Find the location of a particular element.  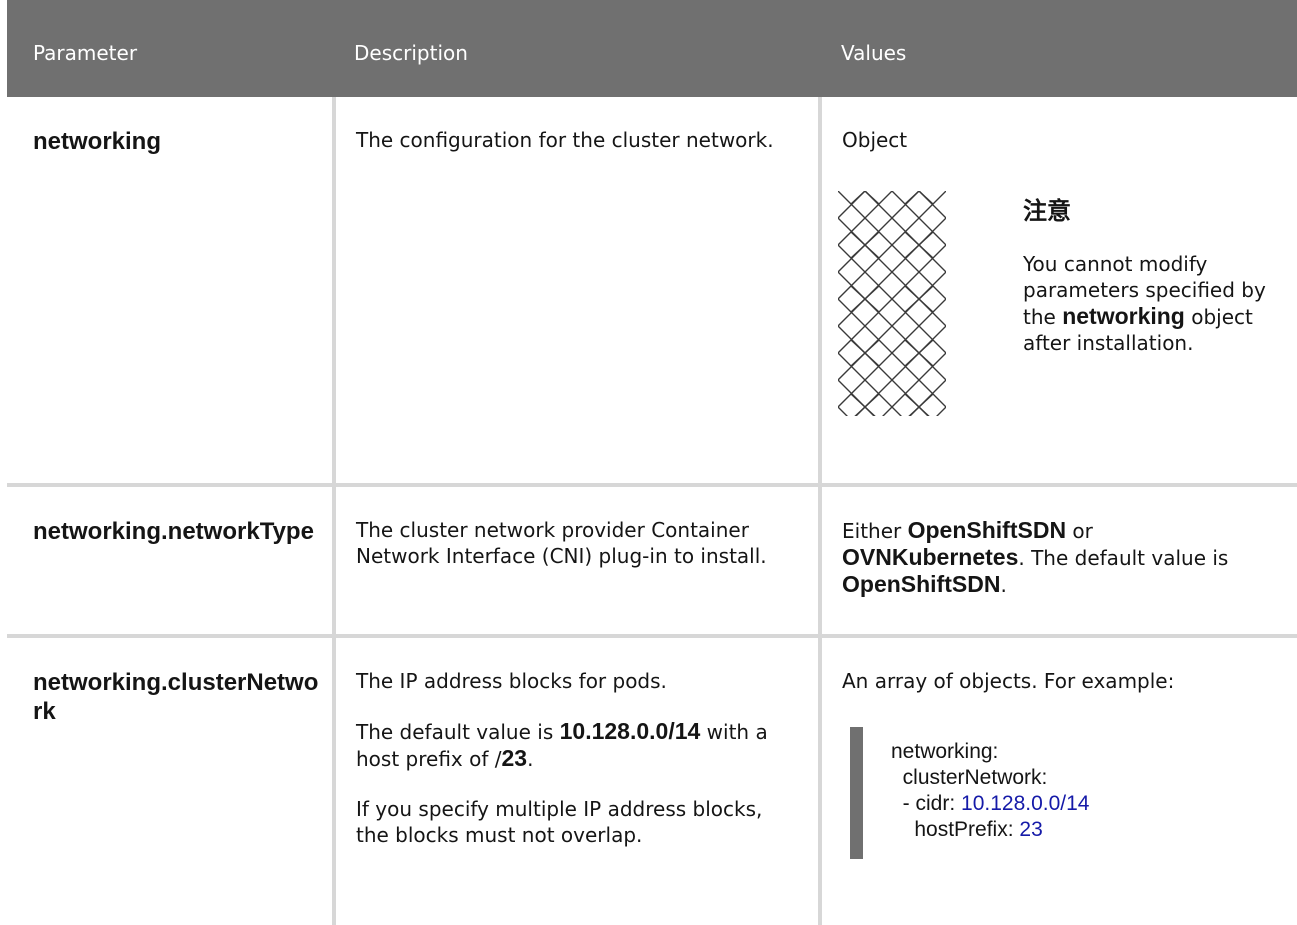

header-values: Values is located at coordinates (874, 53).